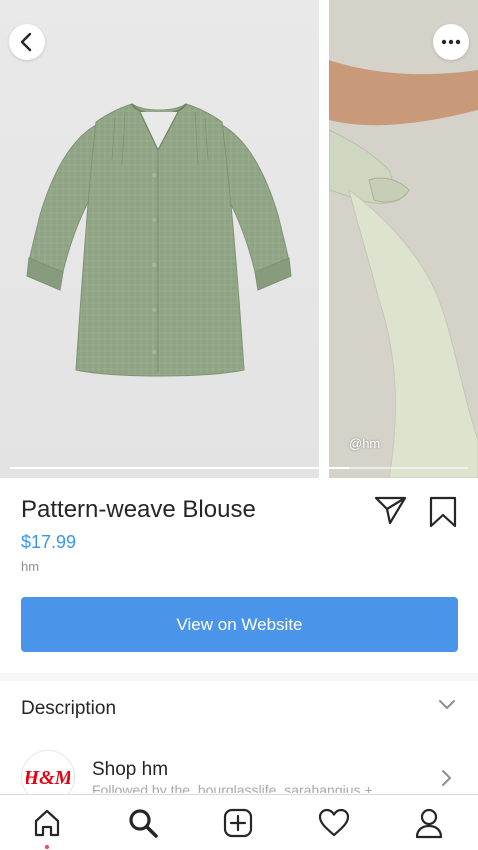  Describe the element at coordinates (130, 770) in the screenshot. I see `shop-name: Shop hm` at that location.